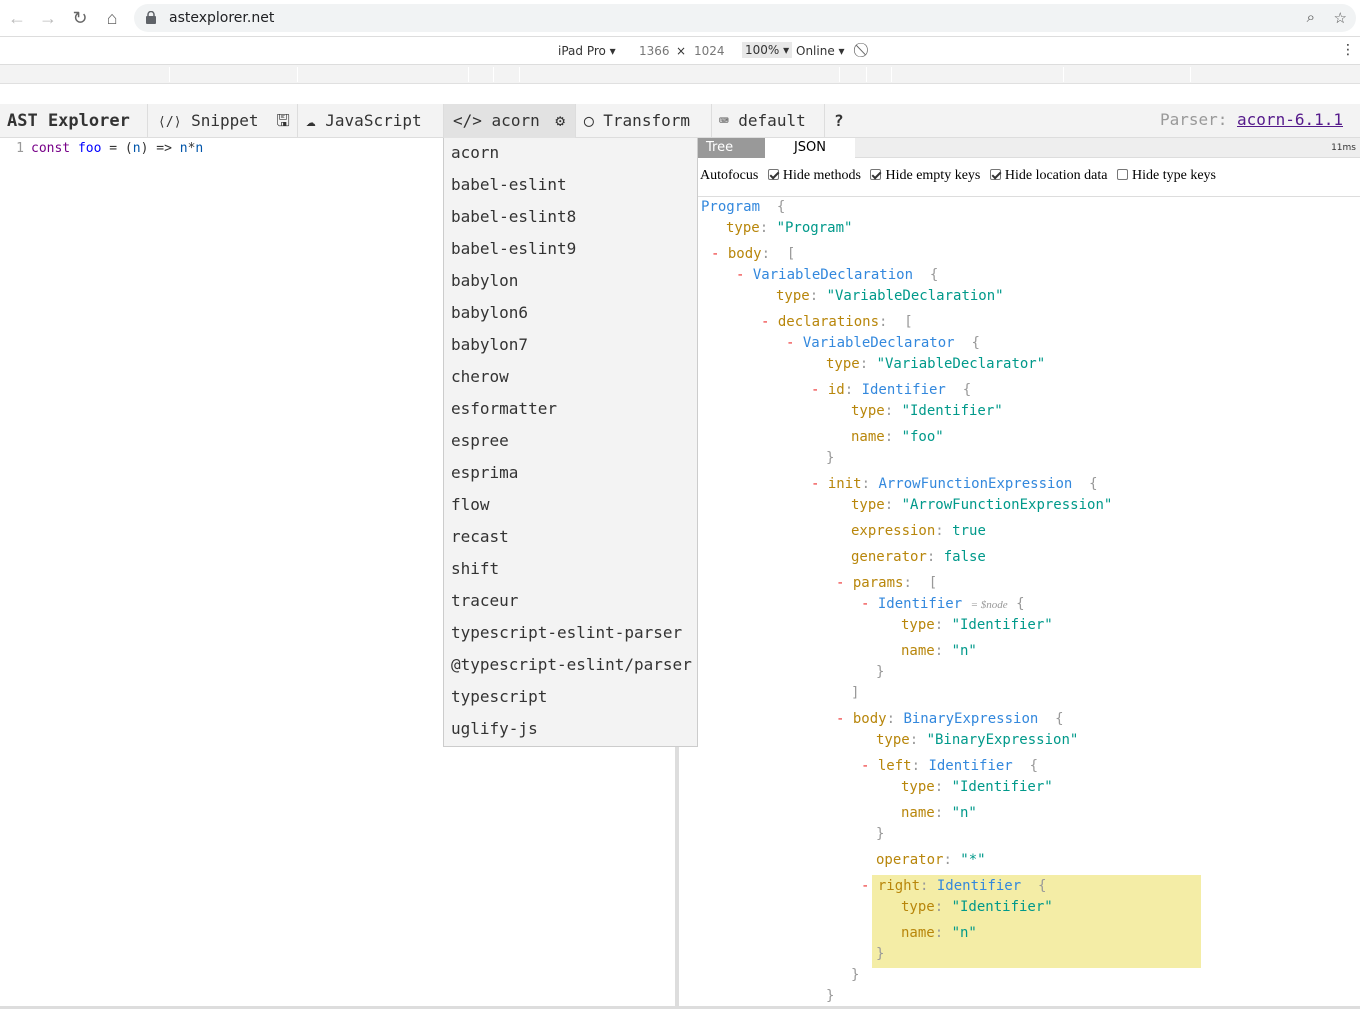  I want to click on settings-icon: ⚙, so click(560, 120).